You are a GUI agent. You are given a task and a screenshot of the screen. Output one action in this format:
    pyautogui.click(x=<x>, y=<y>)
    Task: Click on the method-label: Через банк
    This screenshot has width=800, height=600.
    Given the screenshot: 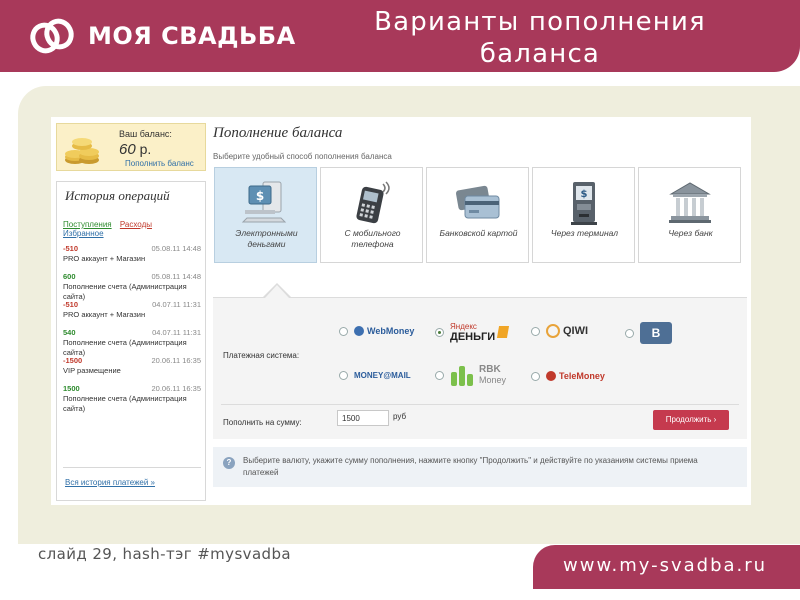 What is the action you would take?
    pyautogui.click(x=690, y=233)
    